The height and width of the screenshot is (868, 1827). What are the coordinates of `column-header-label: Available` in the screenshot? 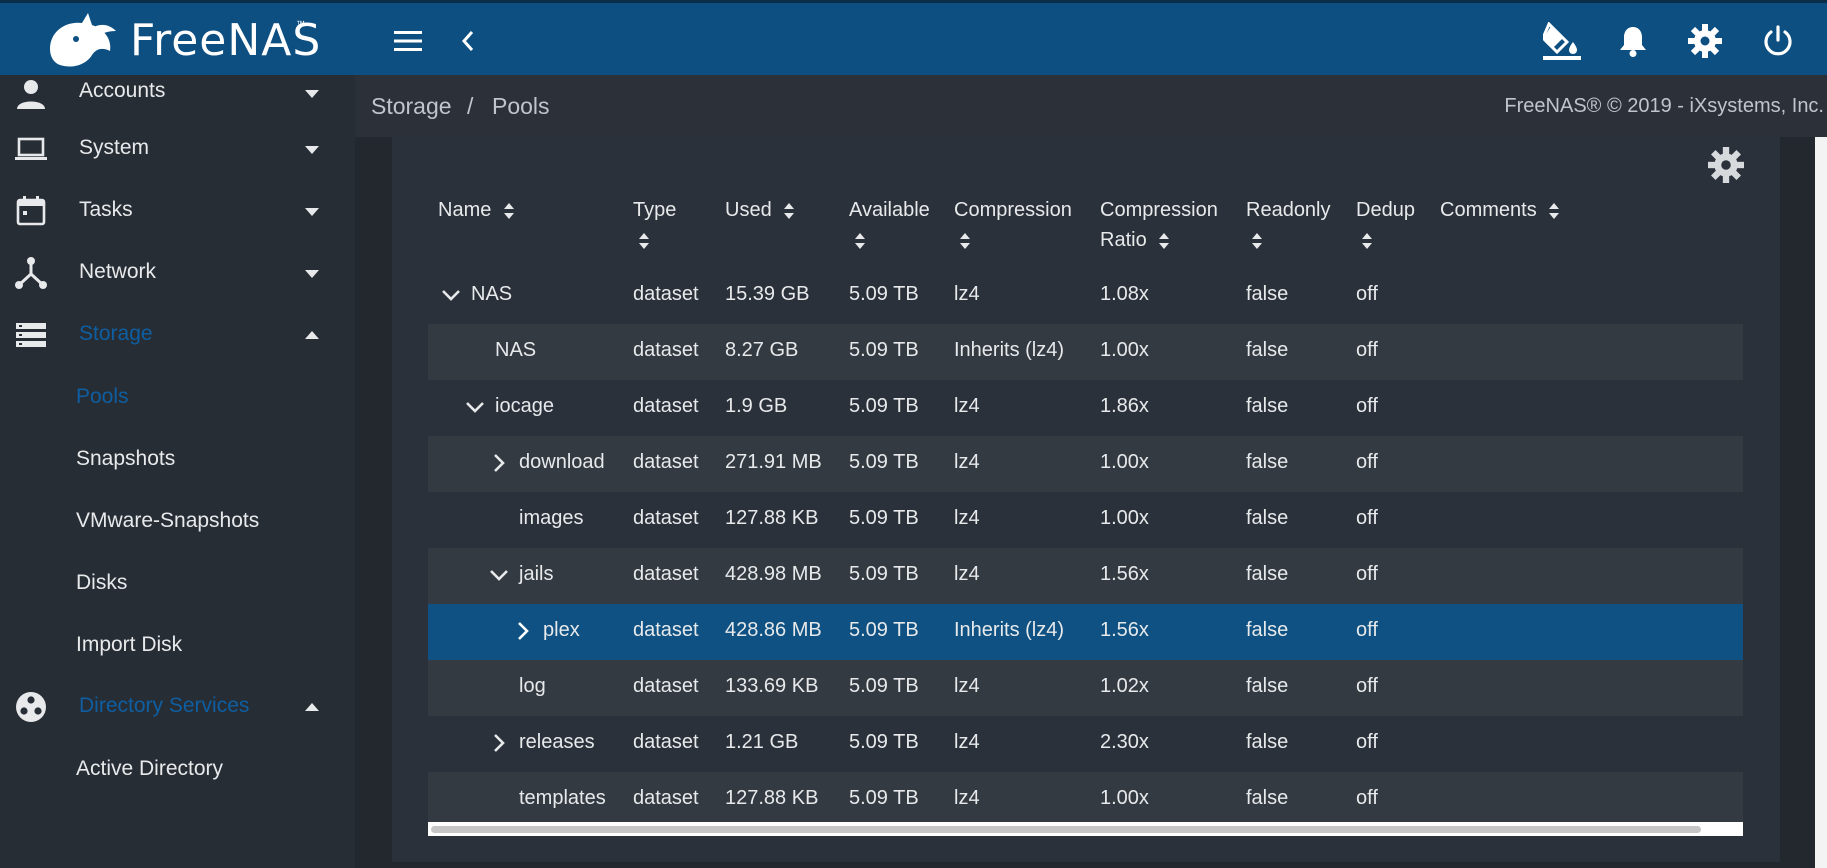 It's located at (889, 210).